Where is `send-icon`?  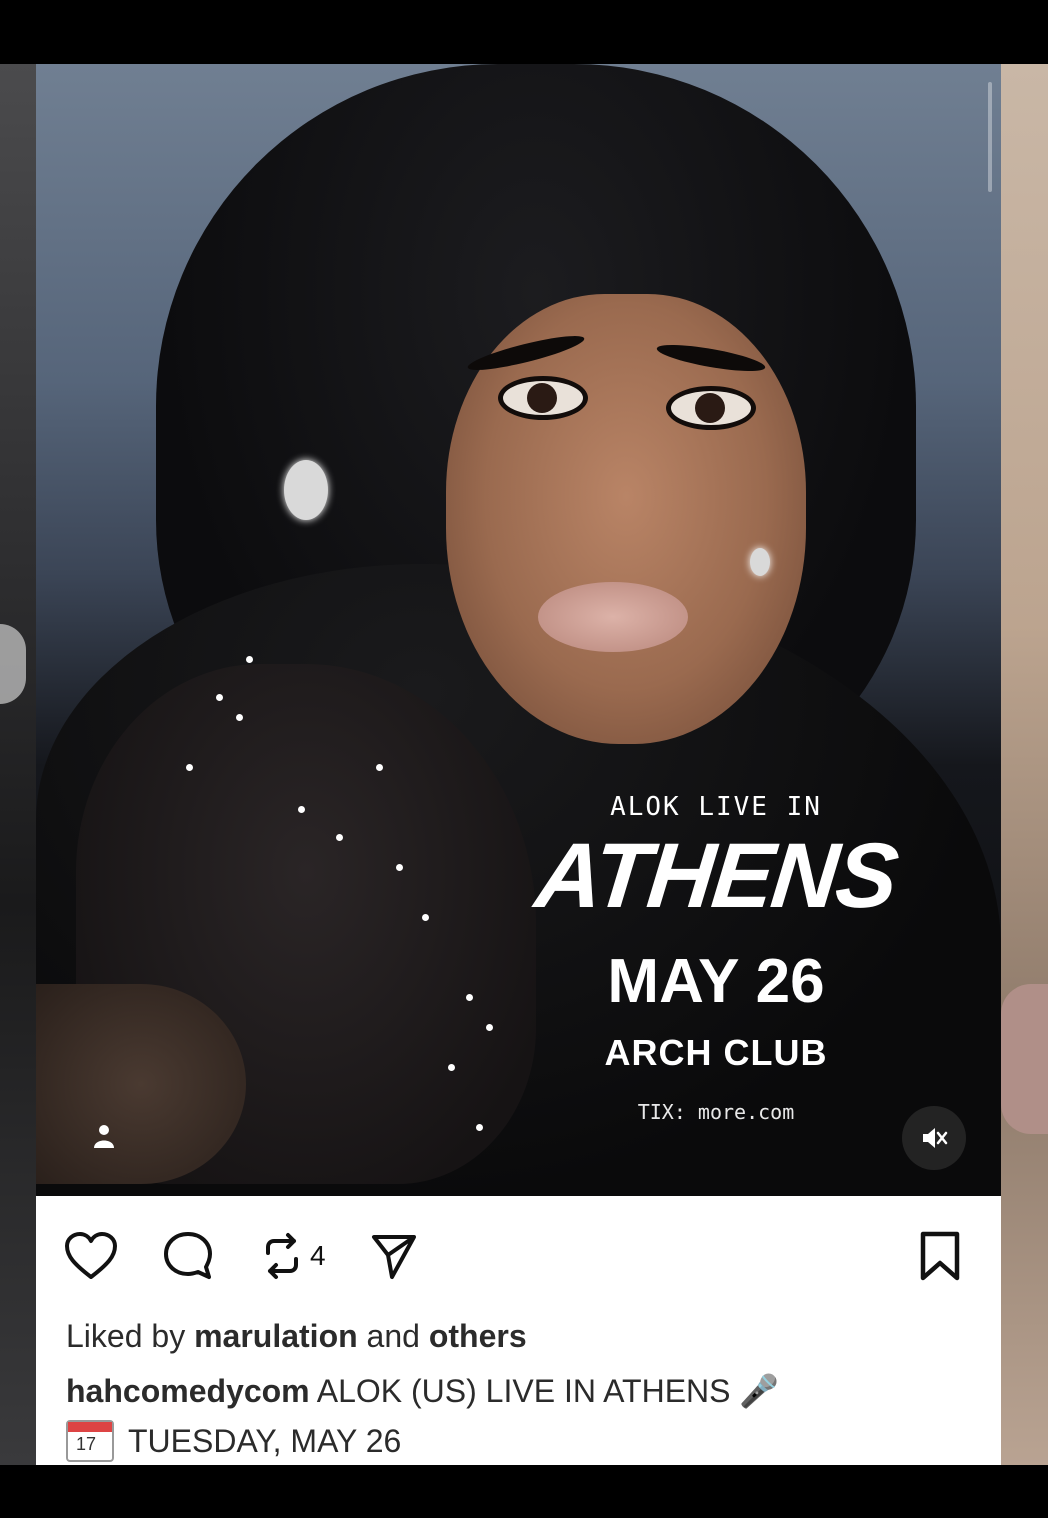 send-icon is located at coordinates (394, 1257).